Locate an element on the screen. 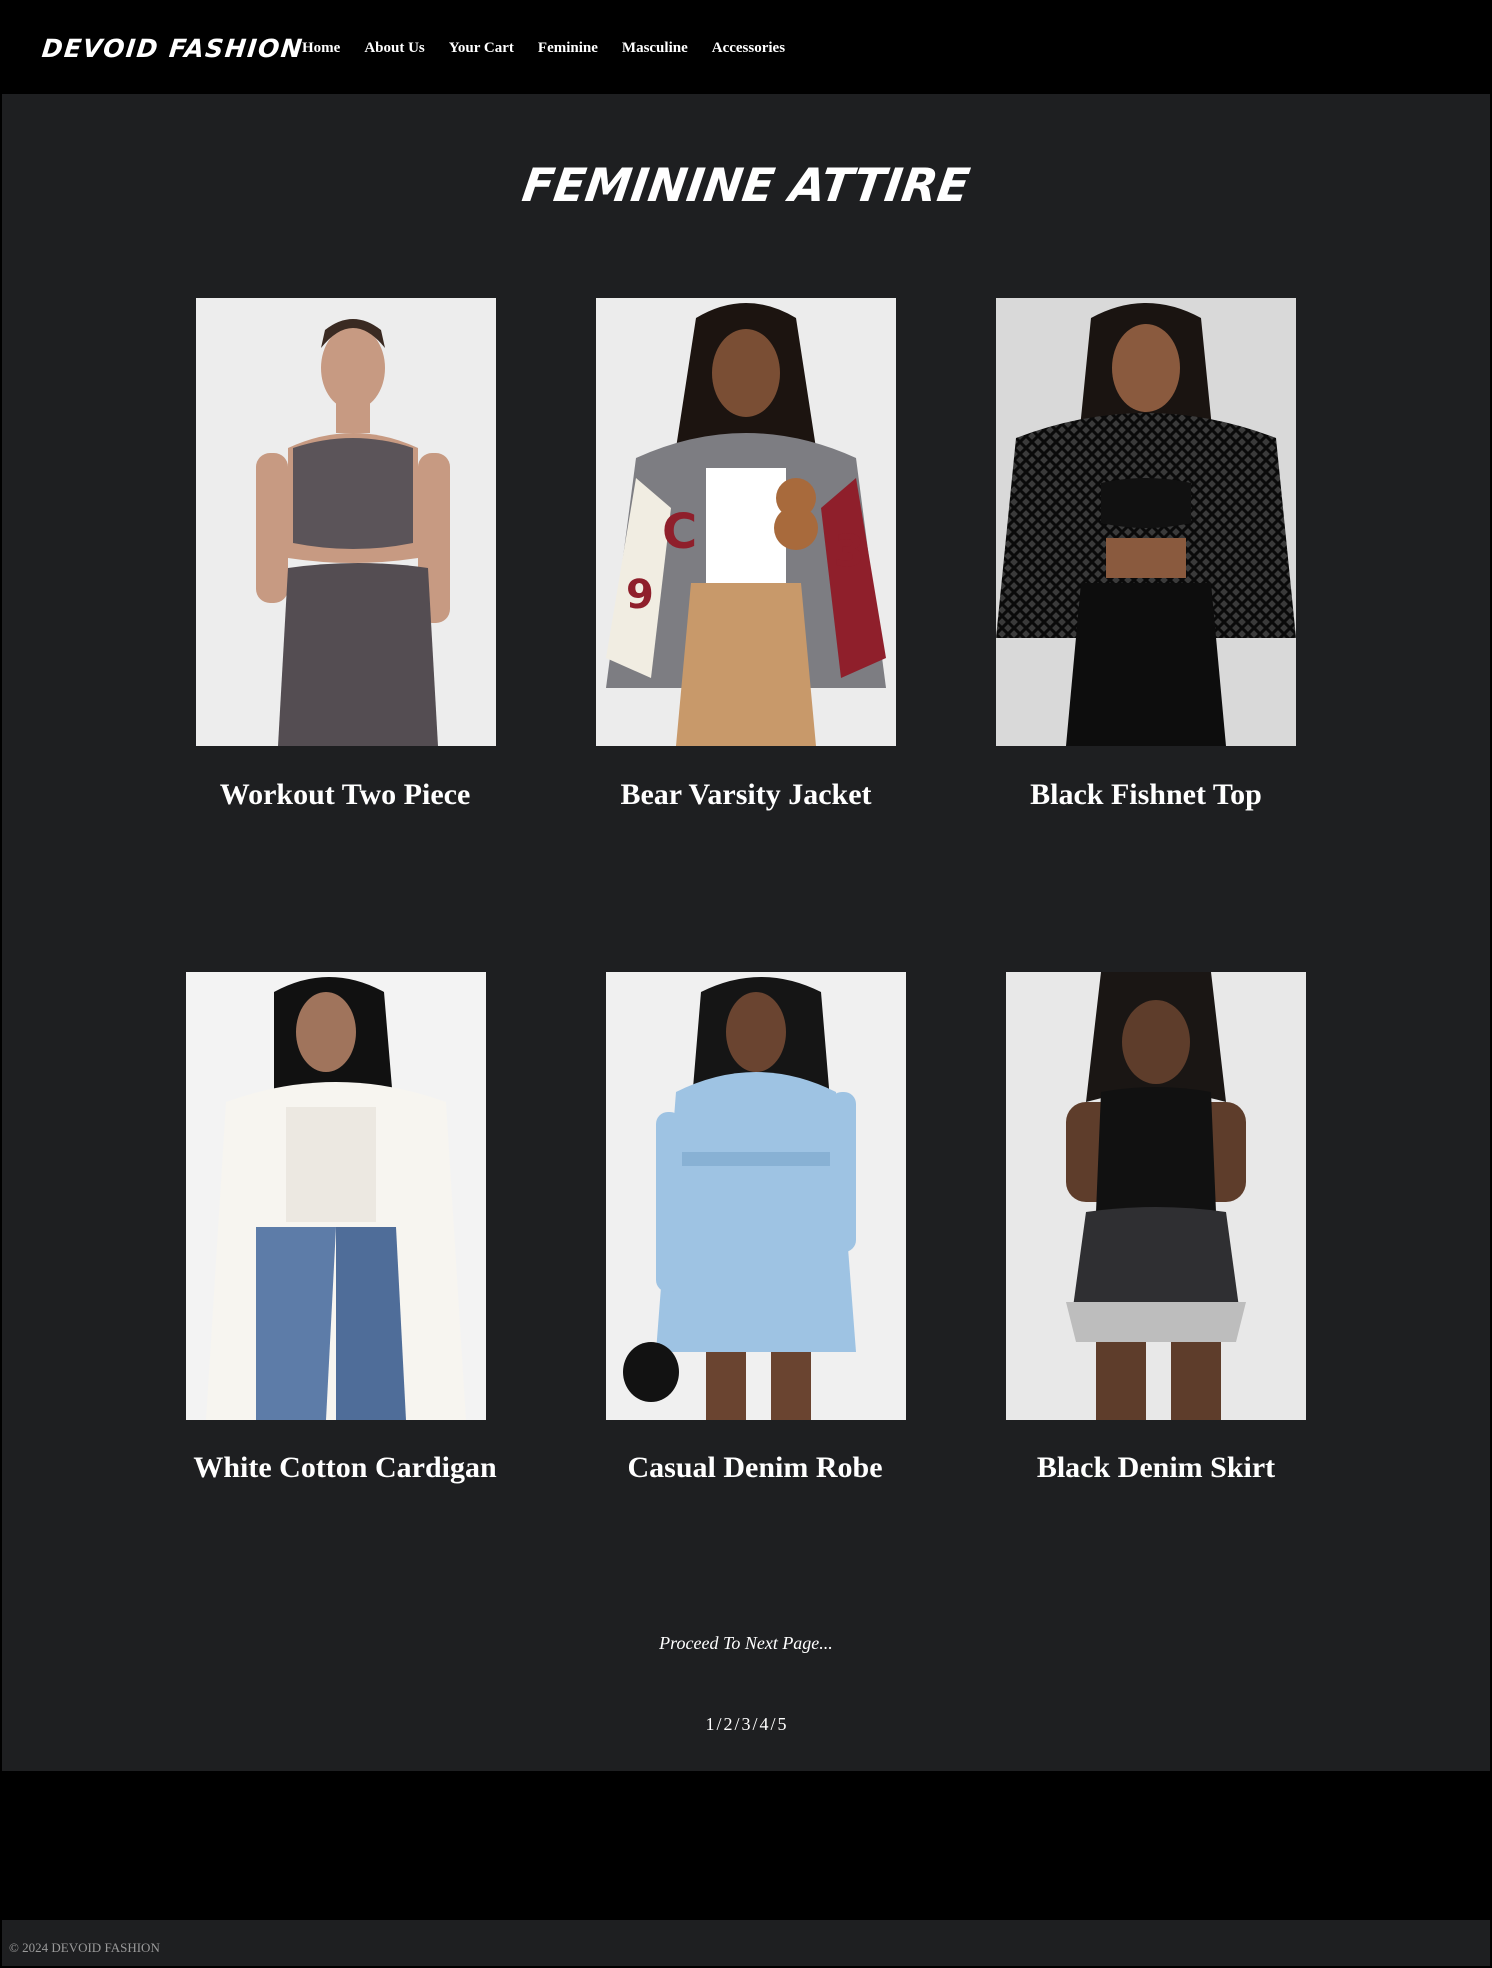  product-title: Black Fishnet Top is located at coordinates (1146, 795).